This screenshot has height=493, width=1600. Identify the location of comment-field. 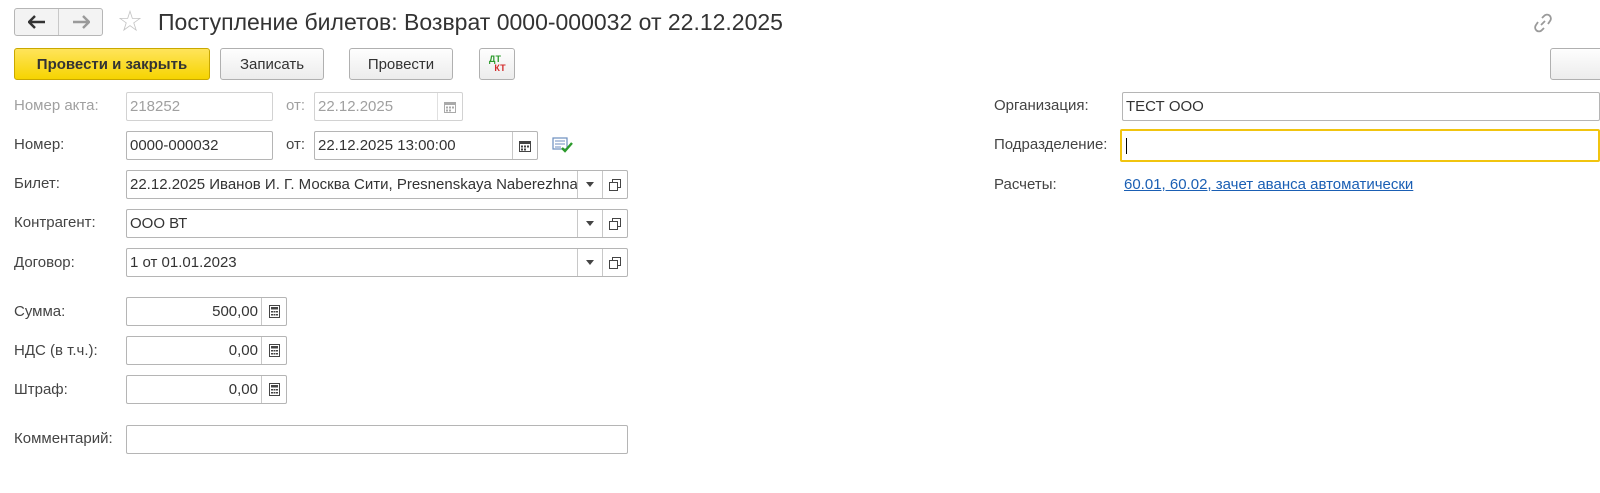
(377, 439).